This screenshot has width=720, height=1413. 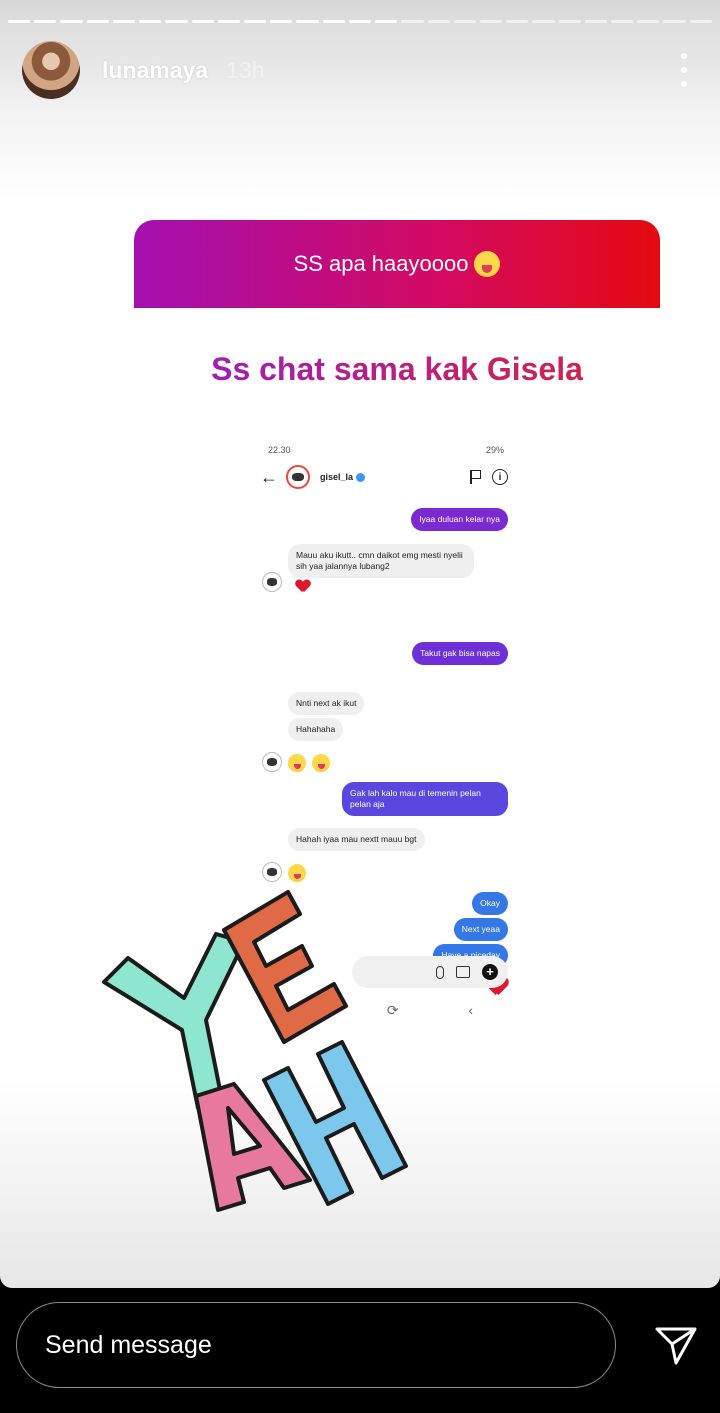 What do you see at coordinates (285, 967) in the screenshot?
I see `sticker-letter-e` at bounding box center [285, 967].